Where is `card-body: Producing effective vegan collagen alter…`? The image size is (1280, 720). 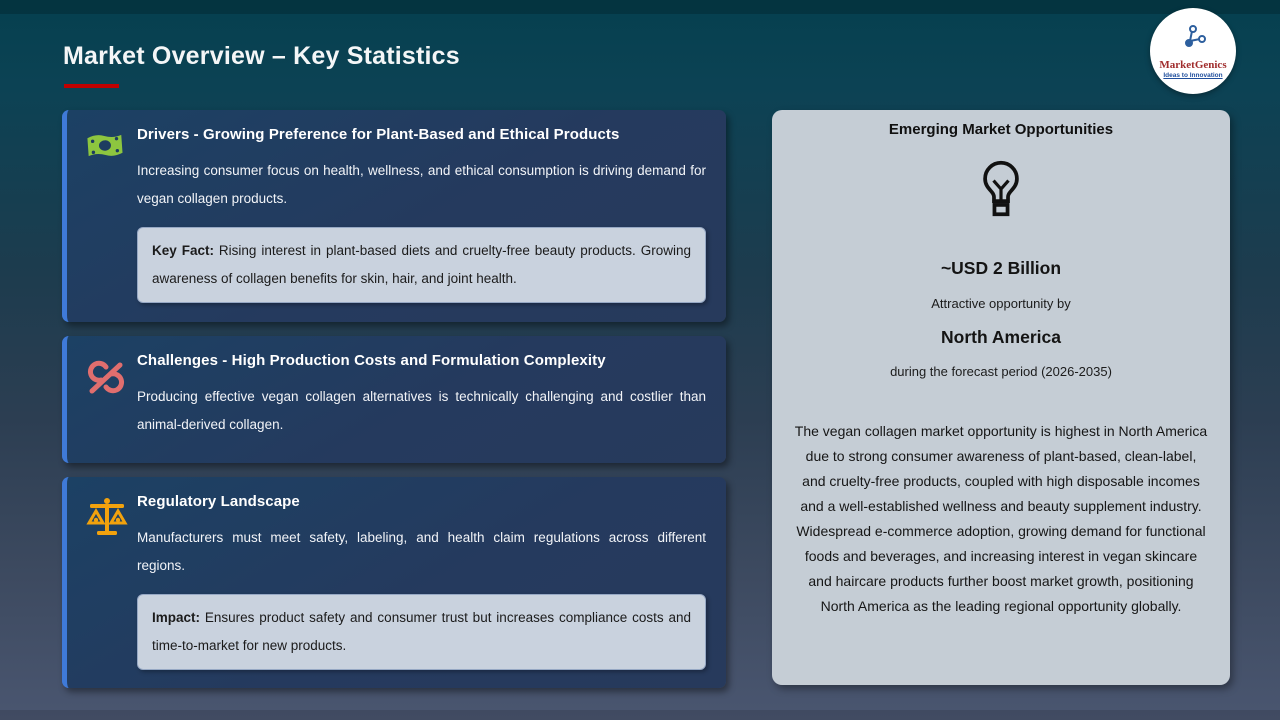 card-body: Producing effective vegan collagen alter… is located at coordinates (421, 410).